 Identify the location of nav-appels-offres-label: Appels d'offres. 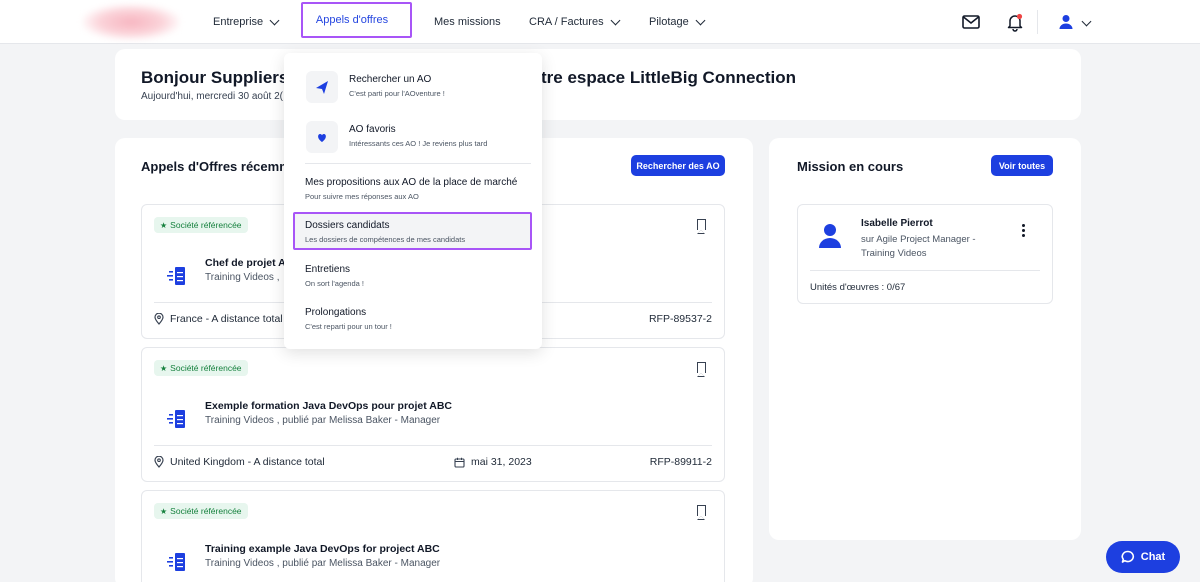
(352, 20).